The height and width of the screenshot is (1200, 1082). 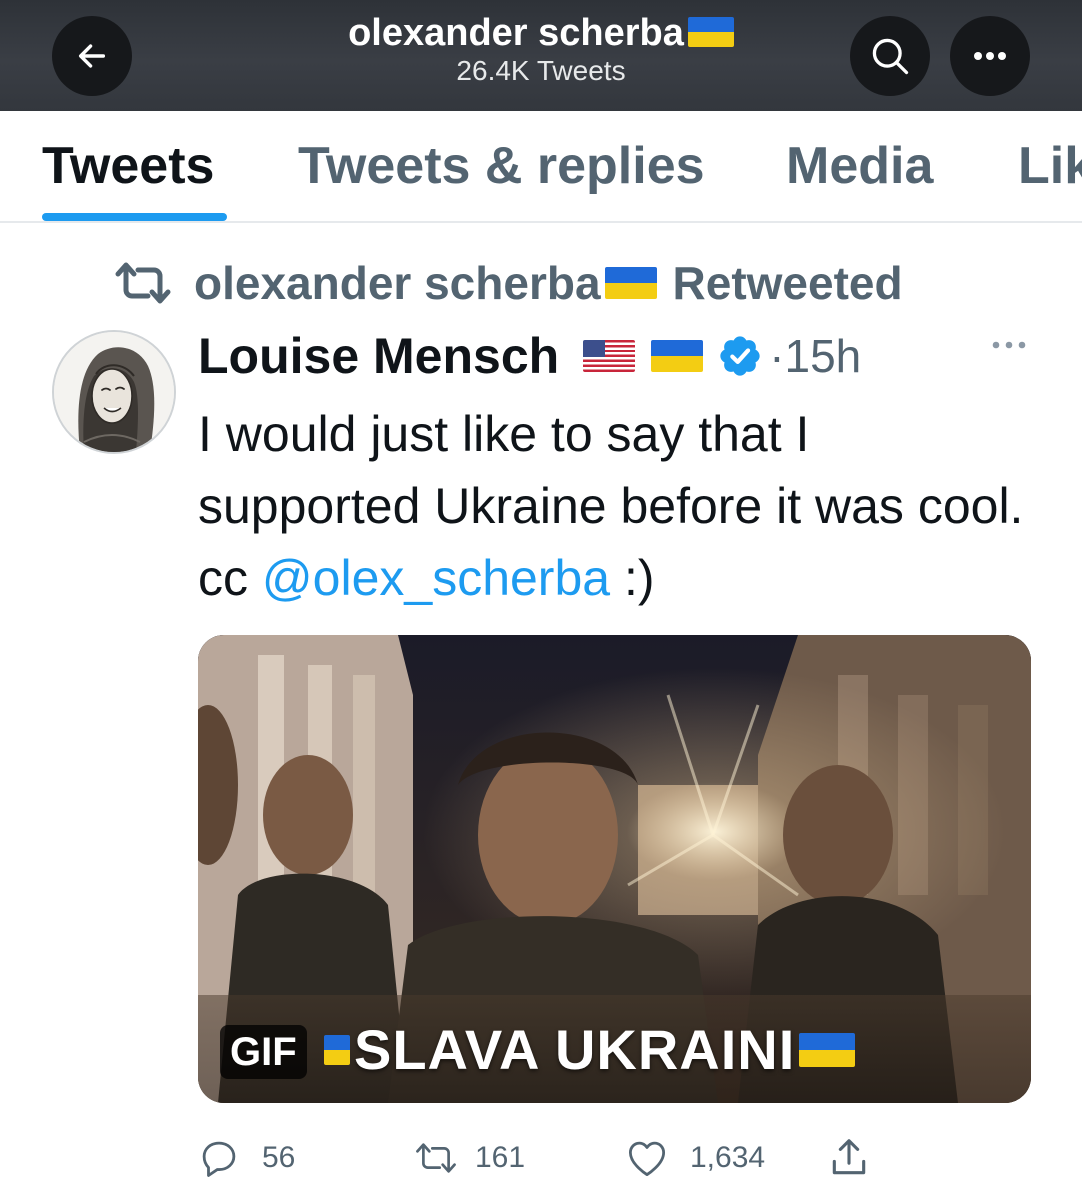 What do you see at coordinates (469, 1158) in the screenshot?
I see `retweet-button: 161` at bounding box center [469, 1158].